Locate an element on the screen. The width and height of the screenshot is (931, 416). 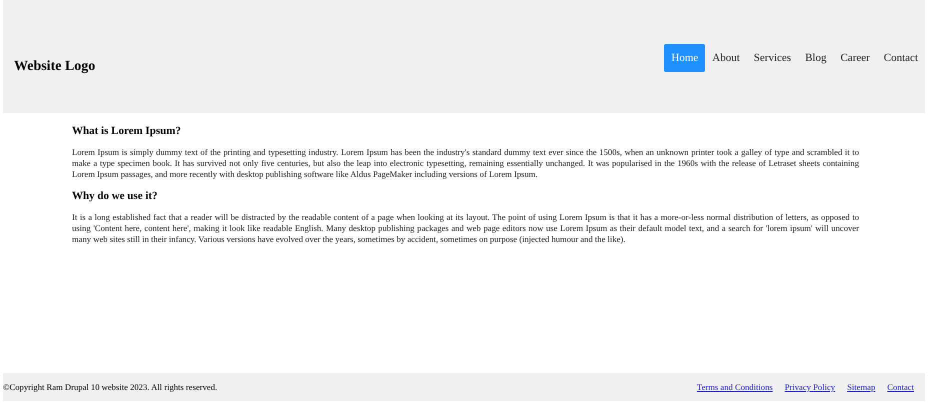
nav-link: Services is located at coordinates (772, 58).